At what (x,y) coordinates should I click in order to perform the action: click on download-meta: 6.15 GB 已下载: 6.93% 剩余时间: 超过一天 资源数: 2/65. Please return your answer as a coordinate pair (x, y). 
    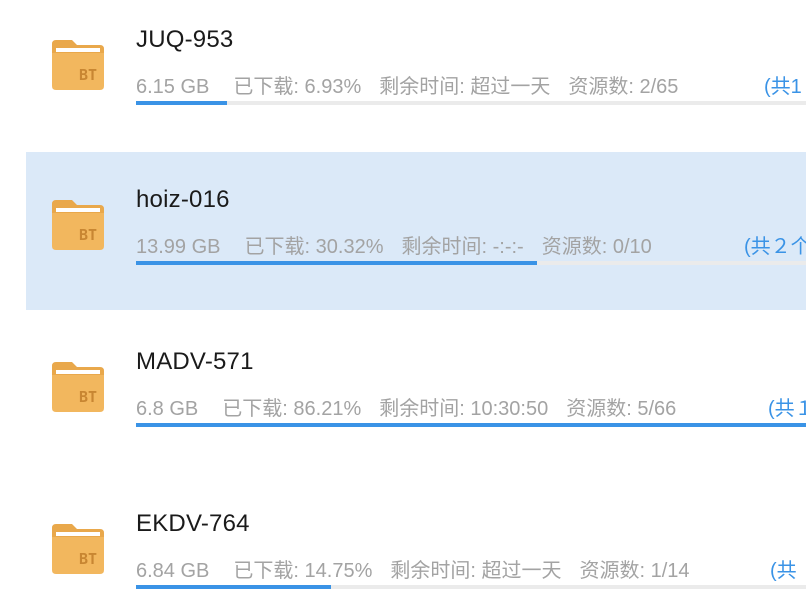
    Looking at the image, I should click on (416, 84).